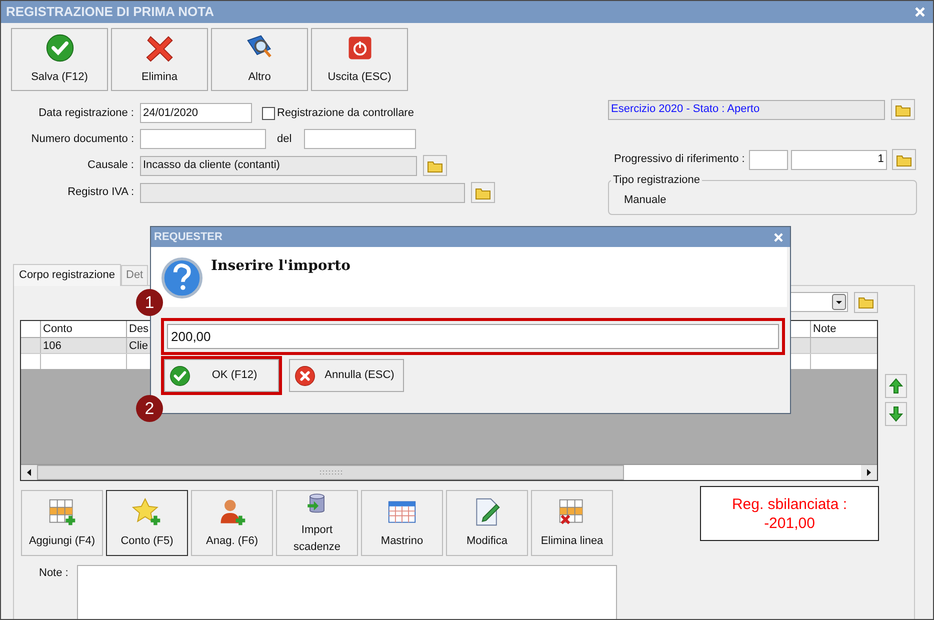 Image resolution: width=934 pixels, height=620 pixels. What do you see at coordinates (232, 523) in the screenshot?
I see `action-button: Anag. (F6)` at bounding box center [232, 523].